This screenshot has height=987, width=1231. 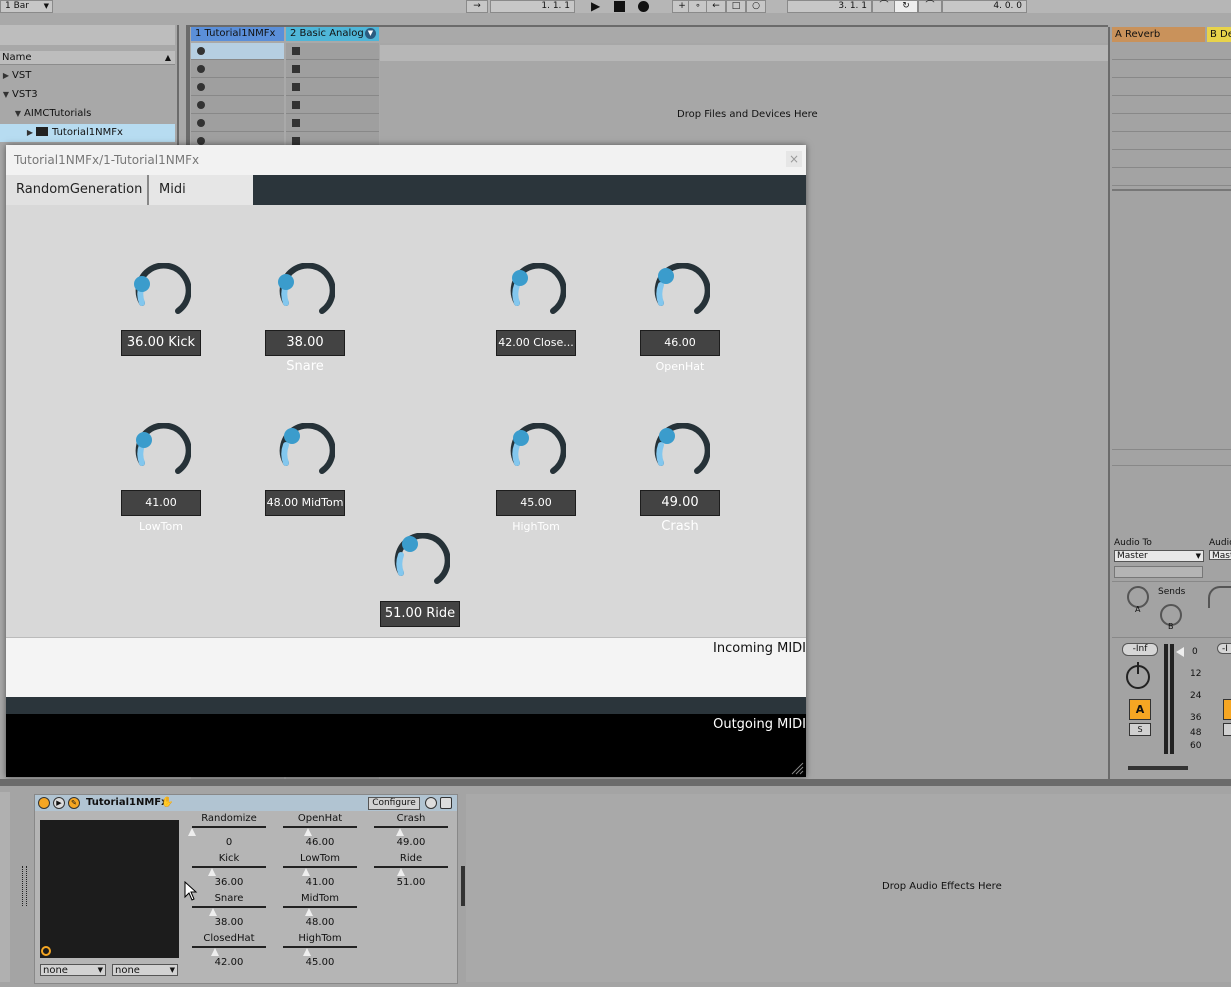 What do you see at coordinates (829, 6) in the screenshot?
I see `loop-start: 3. 1. 1` at bounding box center [829, 6].